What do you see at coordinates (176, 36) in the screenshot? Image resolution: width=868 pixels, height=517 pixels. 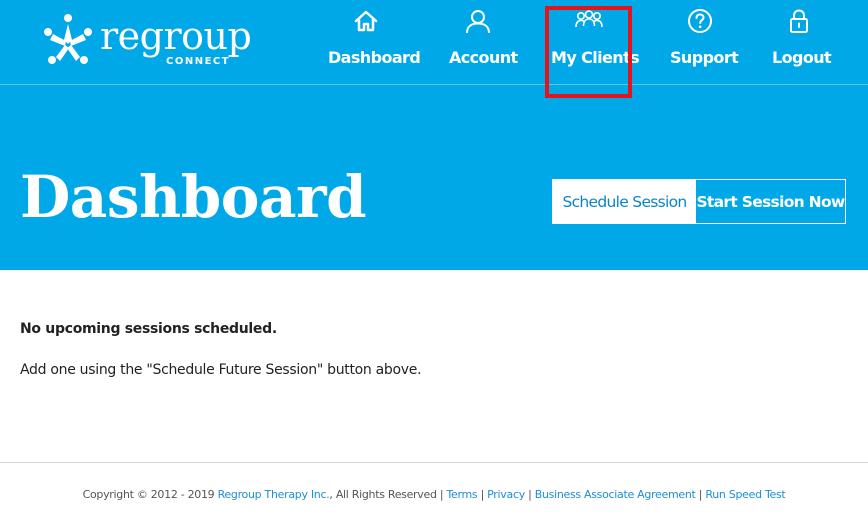 I see `brand-name: regroup` at bounding box center [176, 36].